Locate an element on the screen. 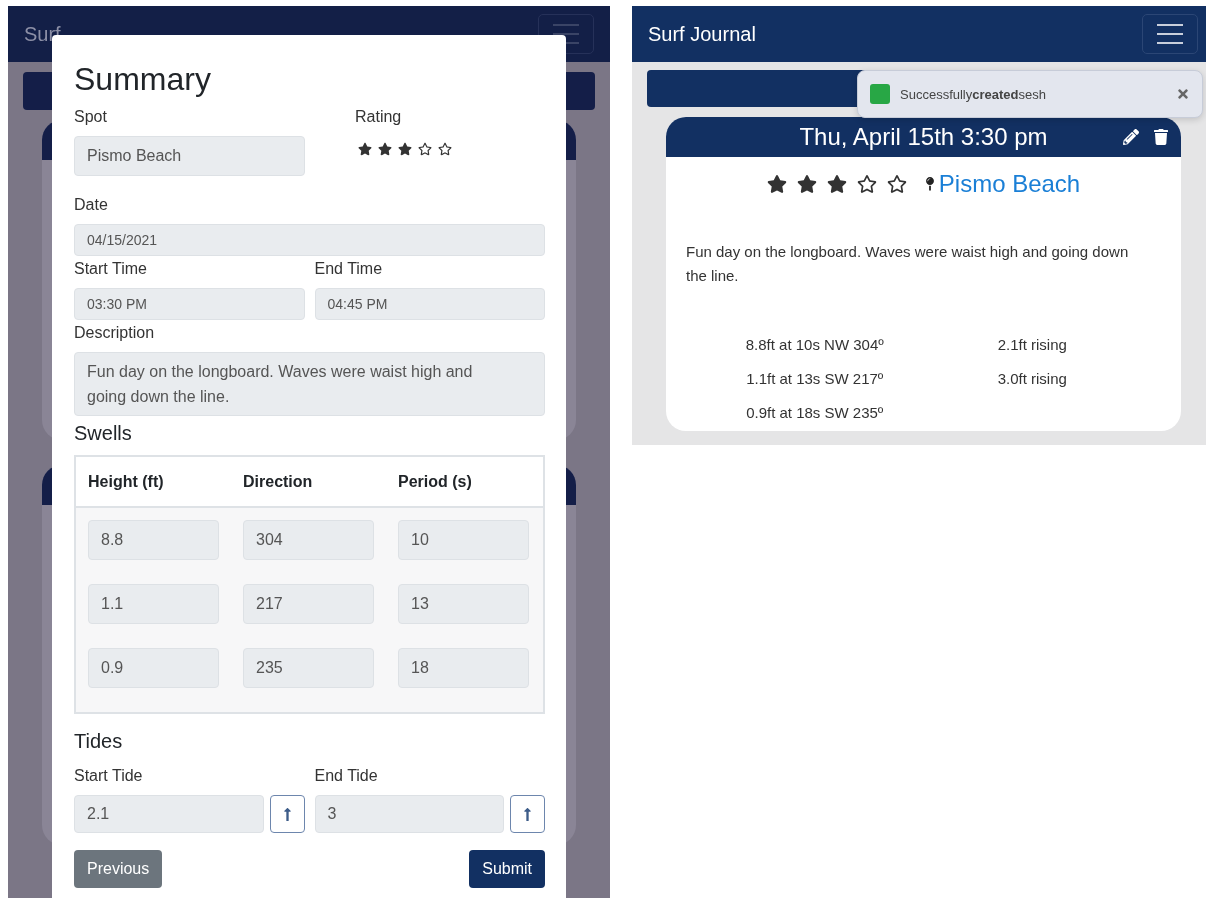 The height and width of the screenshot is (898, 1206). field-label: Start Tide is located at coordinates (109, 776).